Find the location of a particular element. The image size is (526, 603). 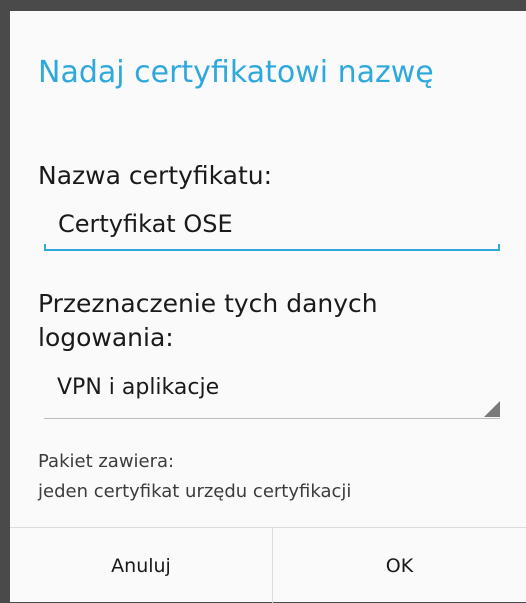

select-underline is located at coordinates (272, 418).